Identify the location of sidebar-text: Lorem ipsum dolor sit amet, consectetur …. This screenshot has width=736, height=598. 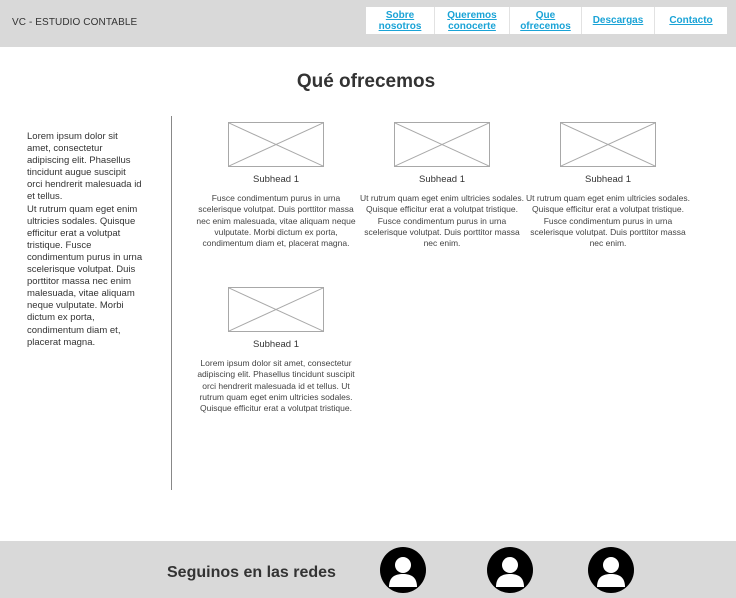
(85, 240).